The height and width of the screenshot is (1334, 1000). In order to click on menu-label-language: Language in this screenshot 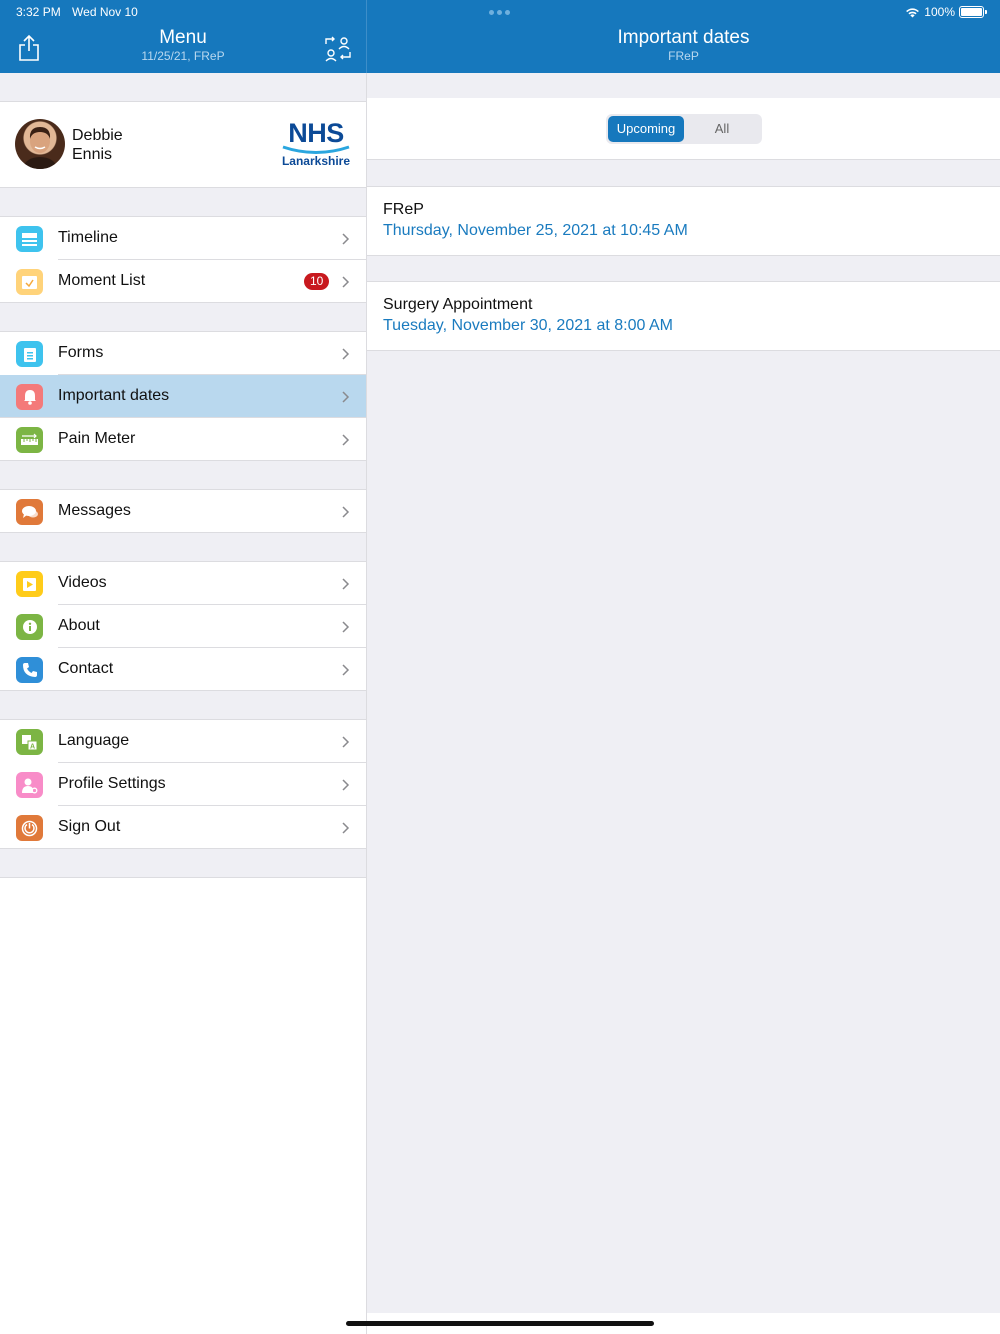, I will do `click(94, 740)`.